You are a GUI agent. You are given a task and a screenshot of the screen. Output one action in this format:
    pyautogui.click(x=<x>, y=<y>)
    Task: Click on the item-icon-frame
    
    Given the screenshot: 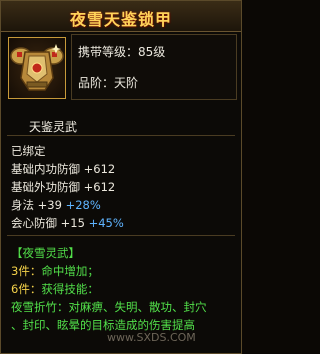 What is the action you would take?
    pyautogui.click(x=37, y=68)
    